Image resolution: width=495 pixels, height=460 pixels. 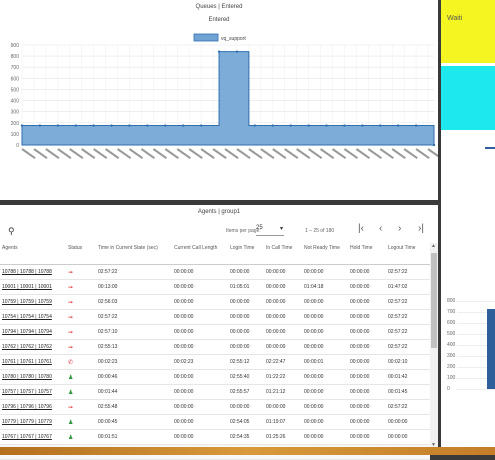 I want to click on available-person-icon: ♟, so click(x=71, y=377).